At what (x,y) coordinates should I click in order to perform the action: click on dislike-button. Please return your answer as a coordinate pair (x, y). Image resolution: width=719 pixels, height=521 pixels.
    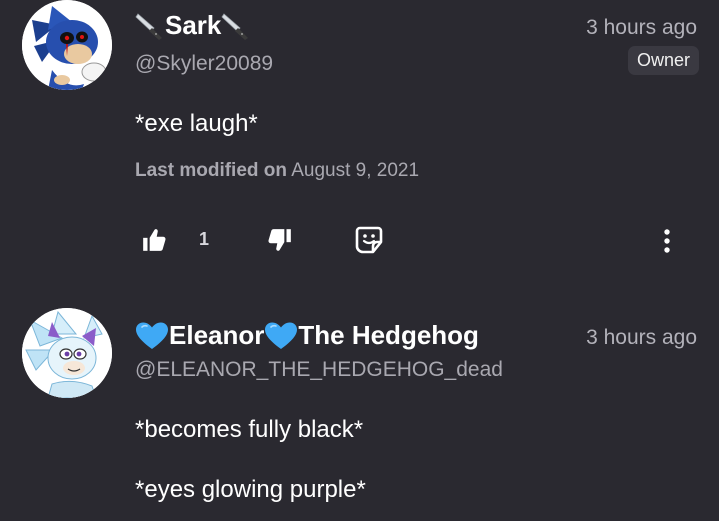
    Looking at the image, I should click on (280, 240).